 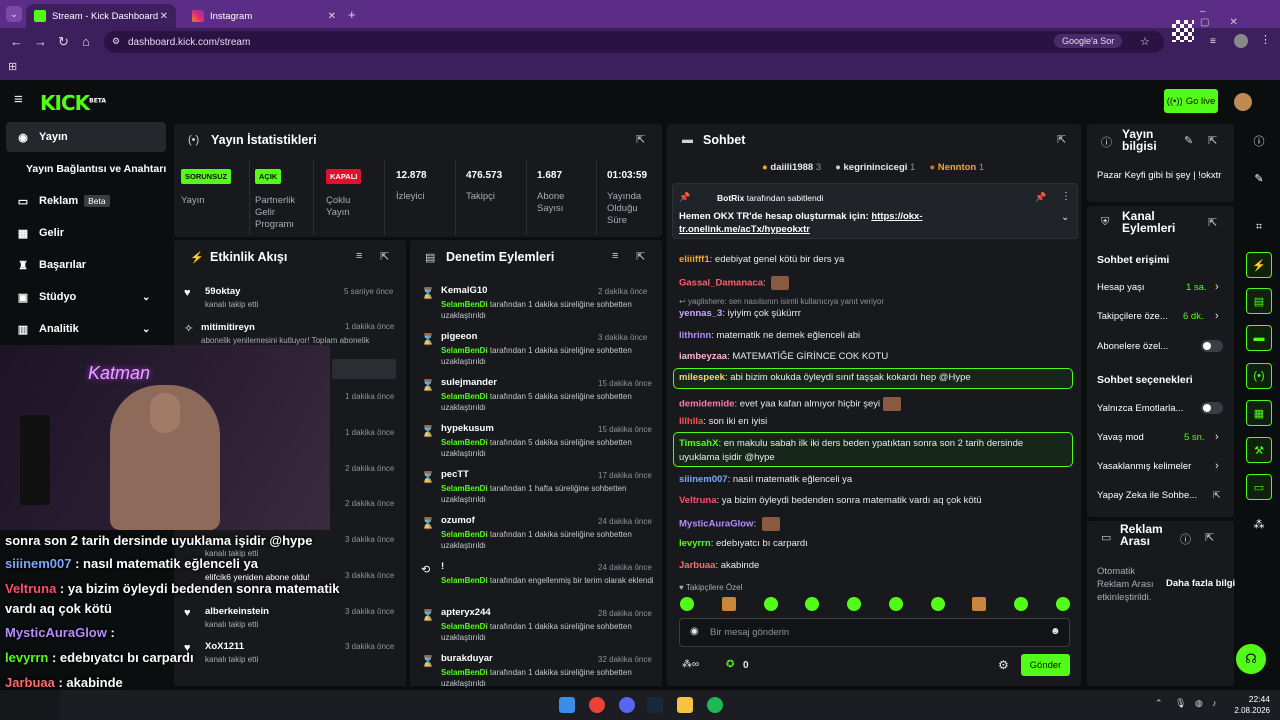 I want to click on external-link-icon: ⇱, so click(x=1217, y=495).